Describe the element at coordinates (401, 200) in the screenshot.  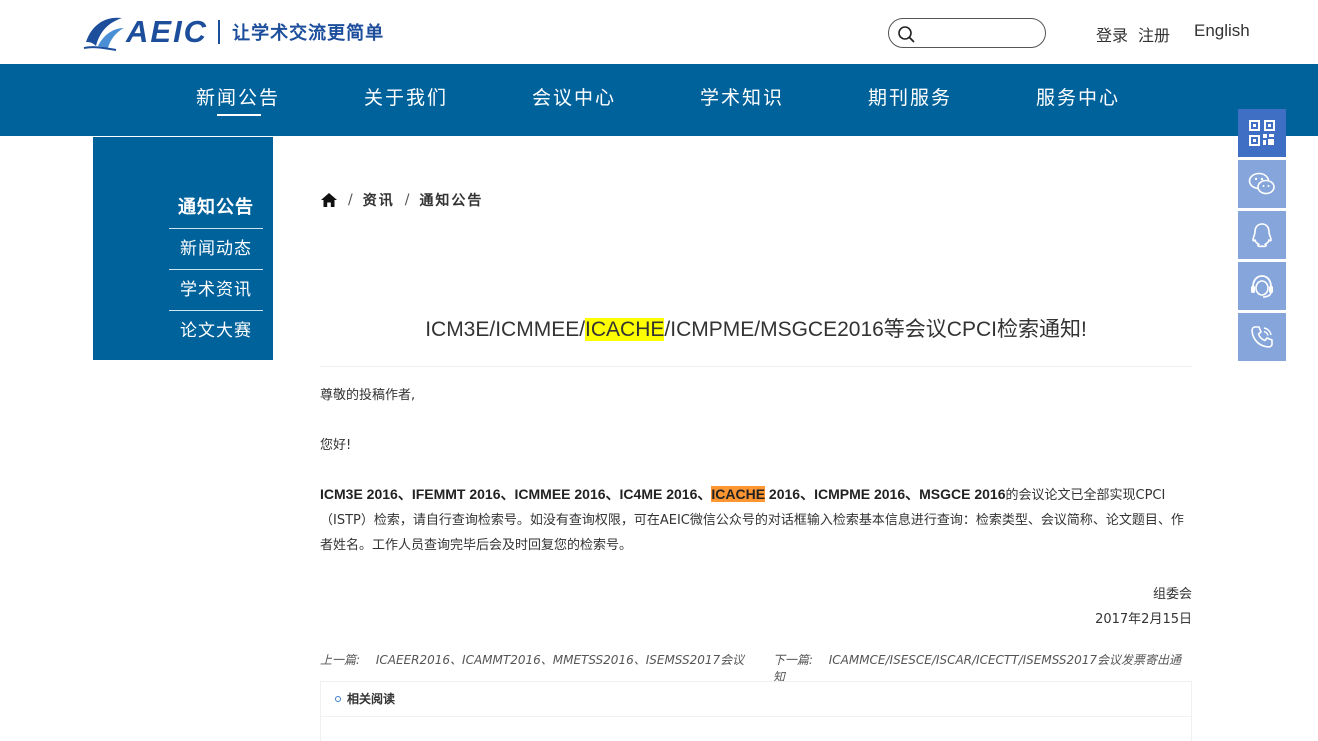
I see `breadcrumb: / 资讯 / 通知公告` at that location.